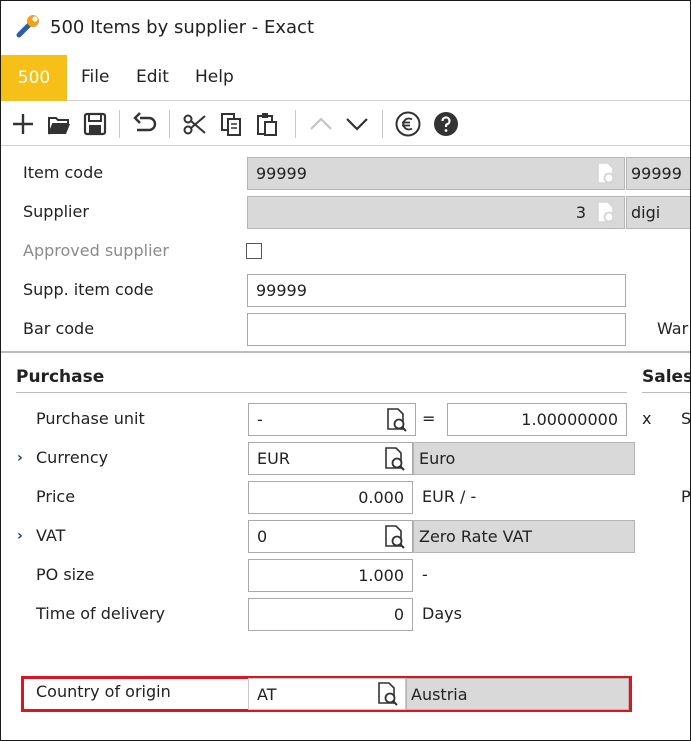 This screenshot has height=741, width=691. What do you see at coordinates (446, 124) in the screenshot?
I see `help-icon` at bounding box center [446, 124].